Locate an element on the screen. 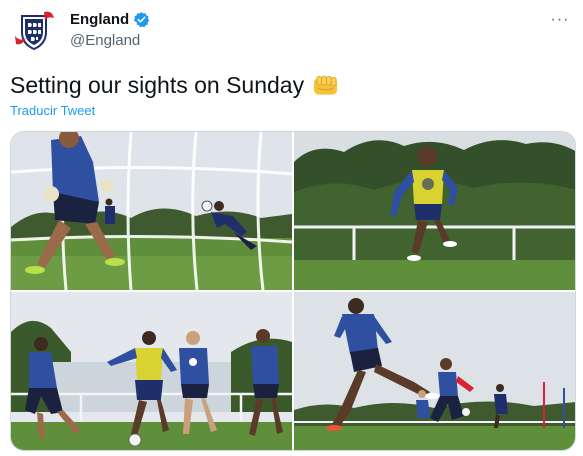 The height and width of the screenshot is (456, 583). tweet-text: Setting our sights on Sunday is located at coordinates (157, 85).